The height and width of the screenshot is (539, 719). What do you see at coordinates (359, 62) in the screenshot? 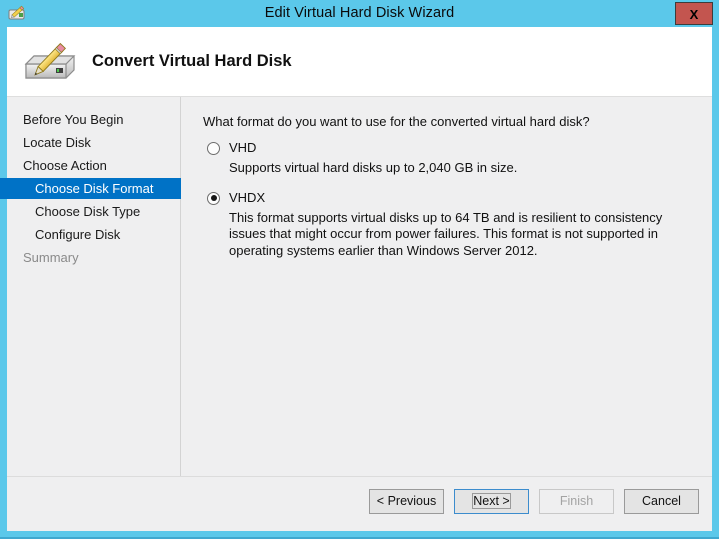
I see `wizard-header: Convert Virtual Hard Disk` at bounding box center [359, 62].